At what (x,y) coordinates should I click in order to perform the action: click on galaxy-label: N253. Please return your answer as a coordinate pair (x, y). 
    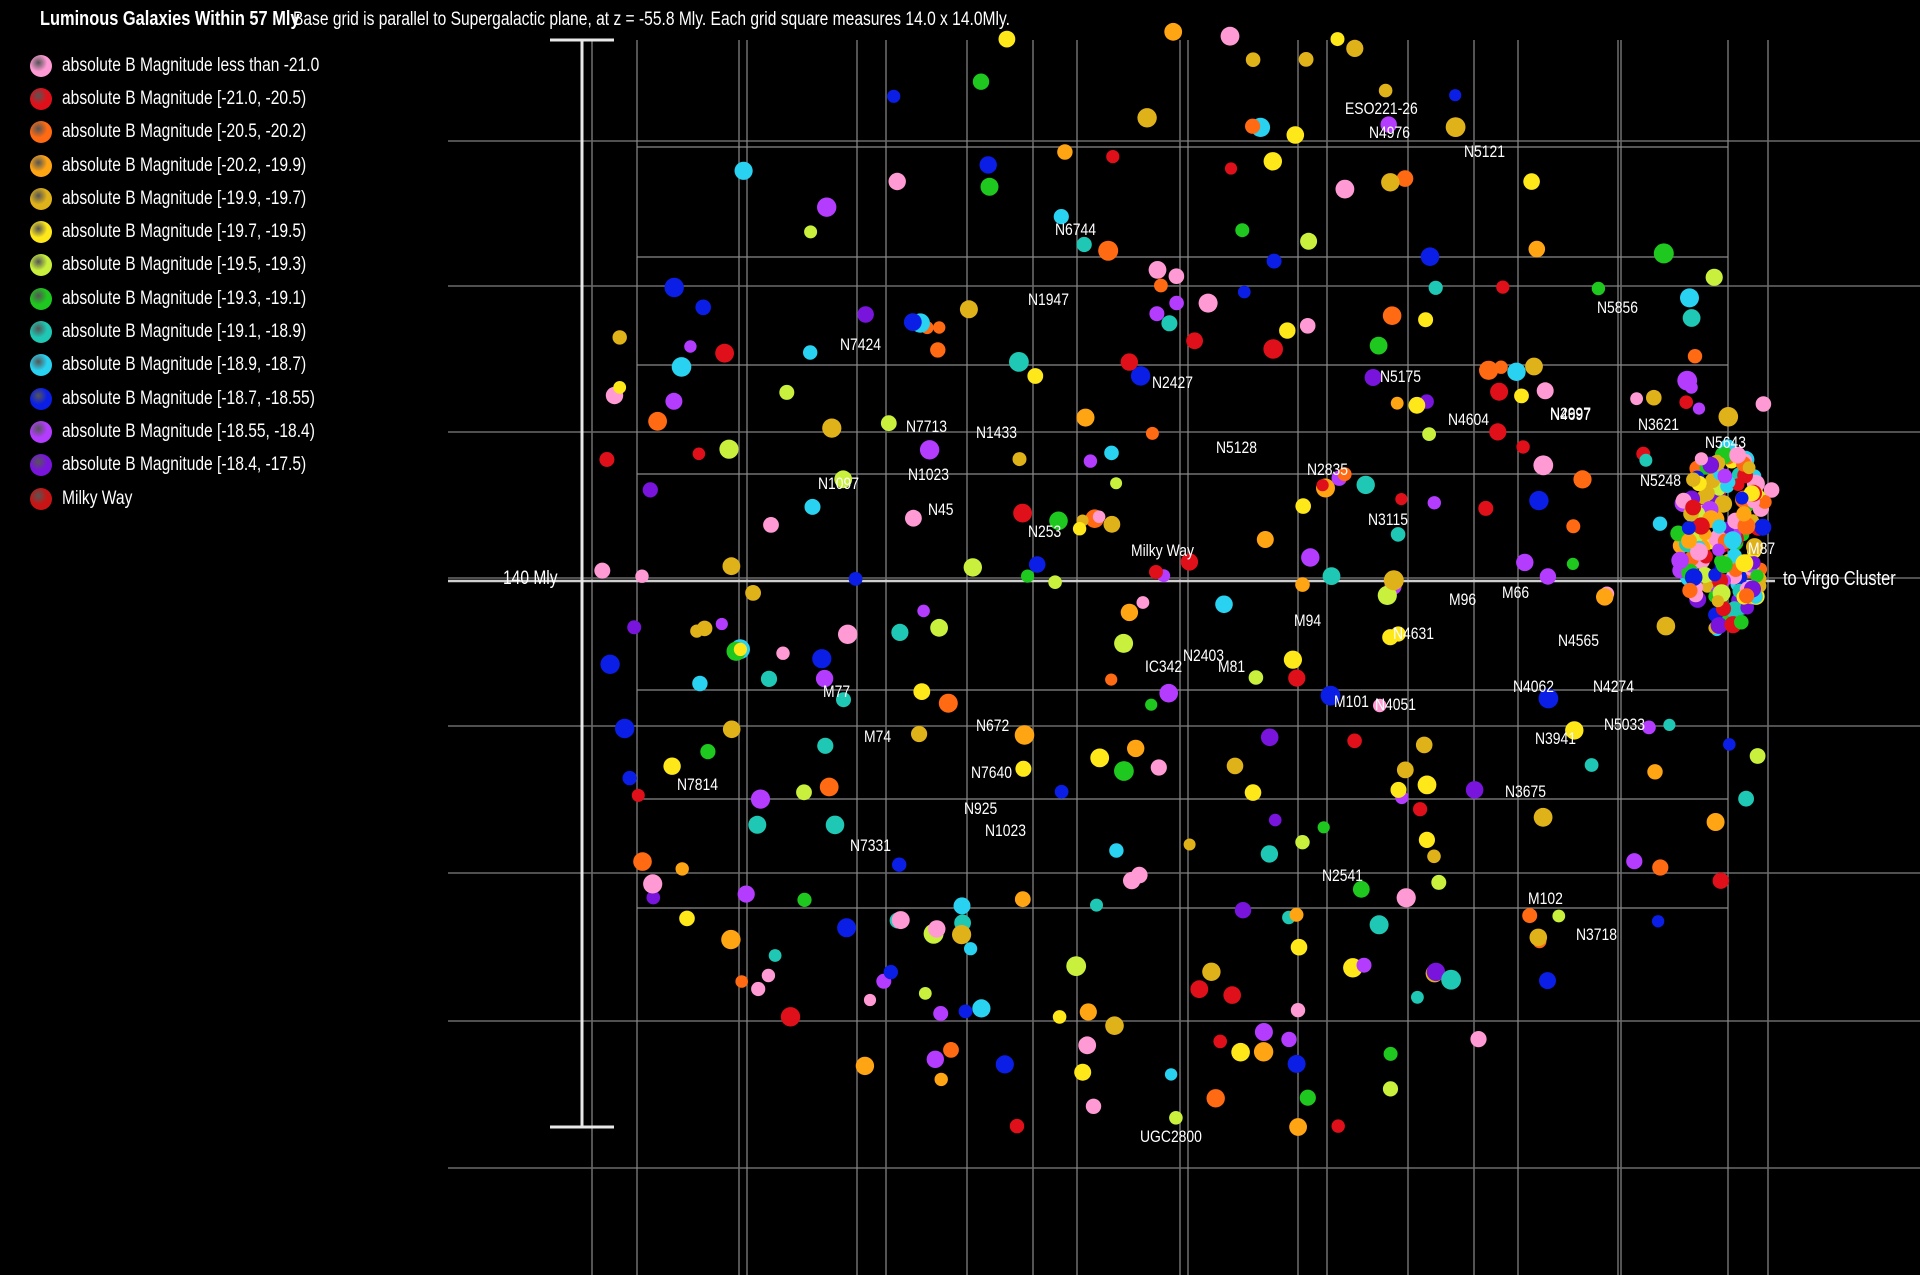
    Looking at the image, I should click on (1044, 532).